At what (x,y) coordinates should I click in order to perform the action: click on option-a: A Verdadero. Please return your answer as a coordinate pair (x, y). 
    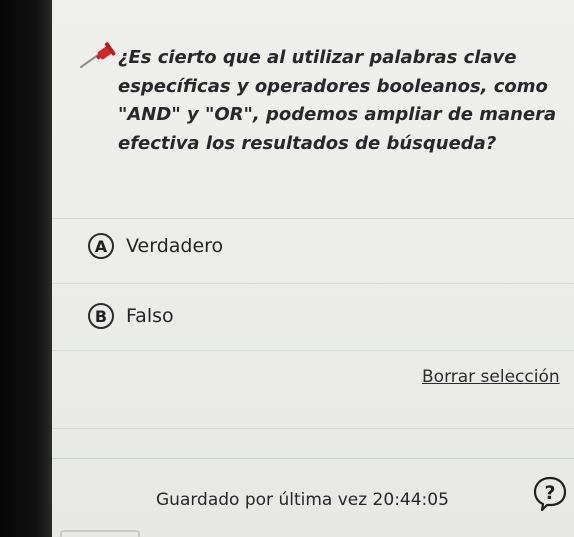
    Looking at the image, I should click on (155, 246).